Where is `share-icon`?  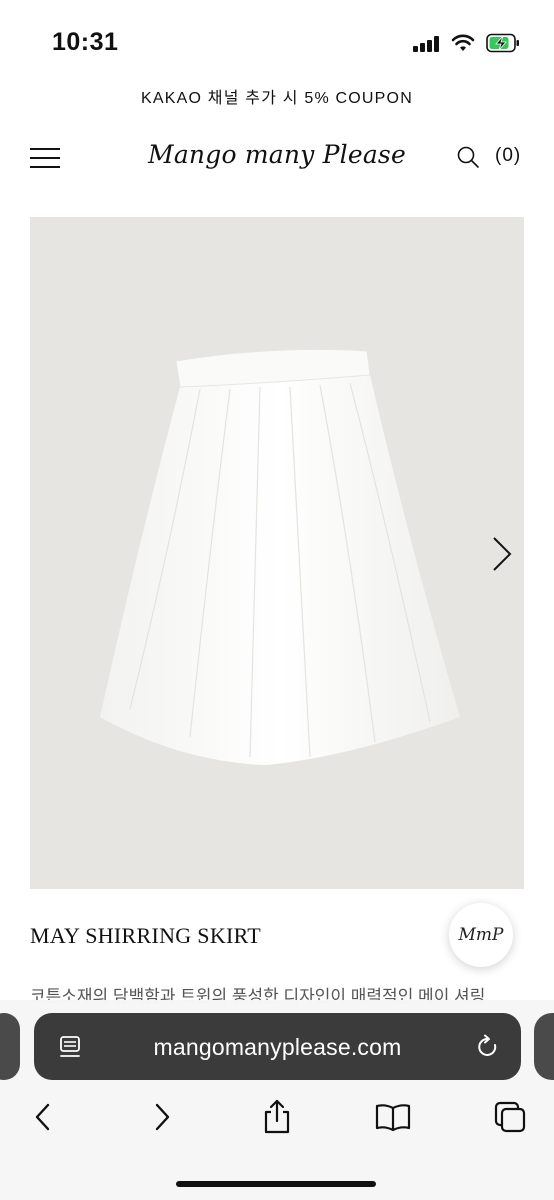 share-icon is located at coordinates (277, 1116).